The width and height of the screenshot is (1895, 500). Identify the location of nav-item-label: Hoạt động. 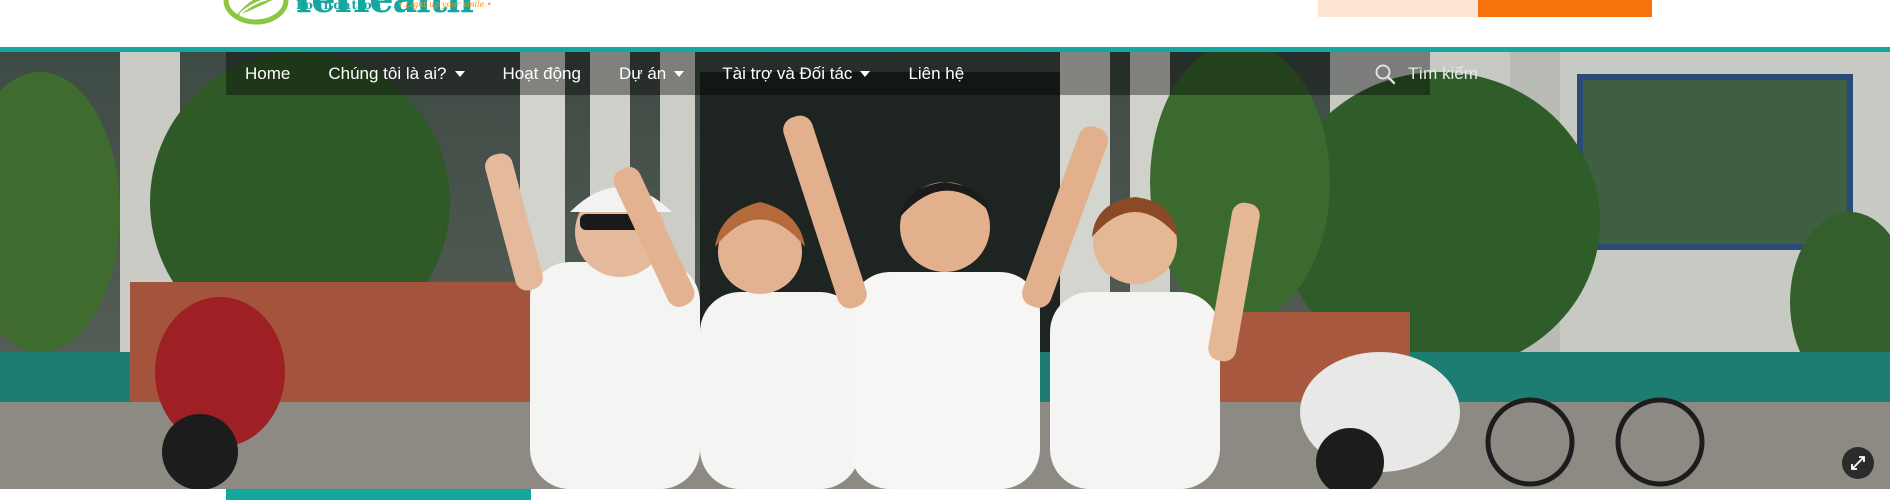
(541, 73).